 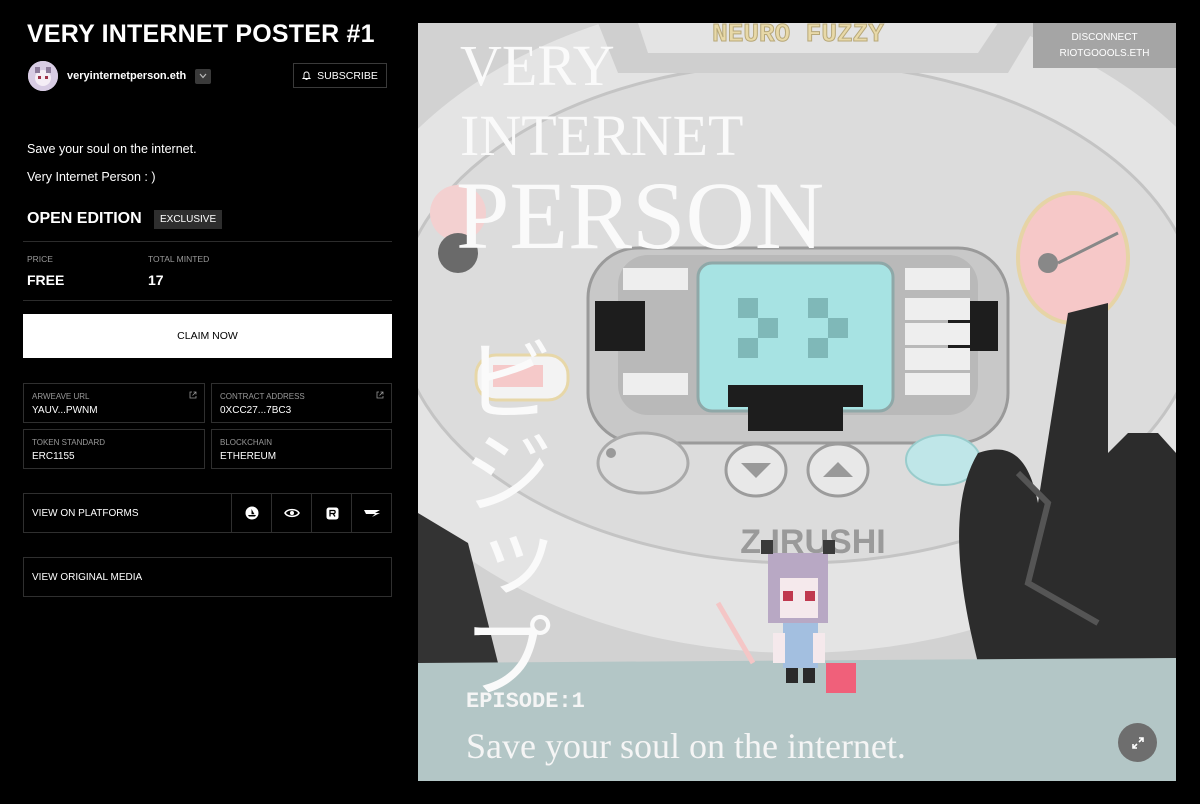 I want to click on fullscreen-button, so click(x=1137, y=742).